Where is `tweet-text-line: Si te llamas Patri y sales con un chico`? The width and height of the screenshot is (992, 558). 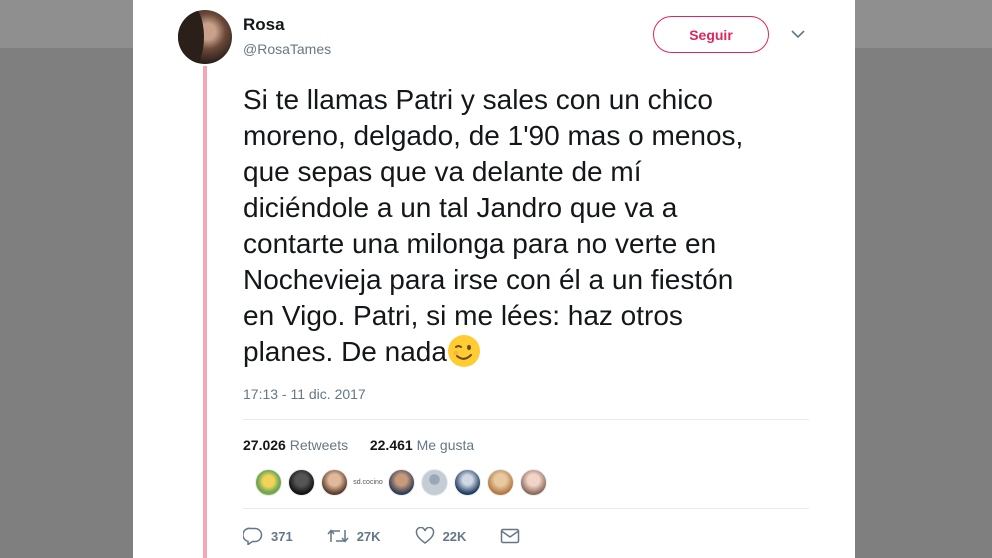
tweet-text-line: Si te llamas Patri y sales con un chico is located at coordinates (478, 99).